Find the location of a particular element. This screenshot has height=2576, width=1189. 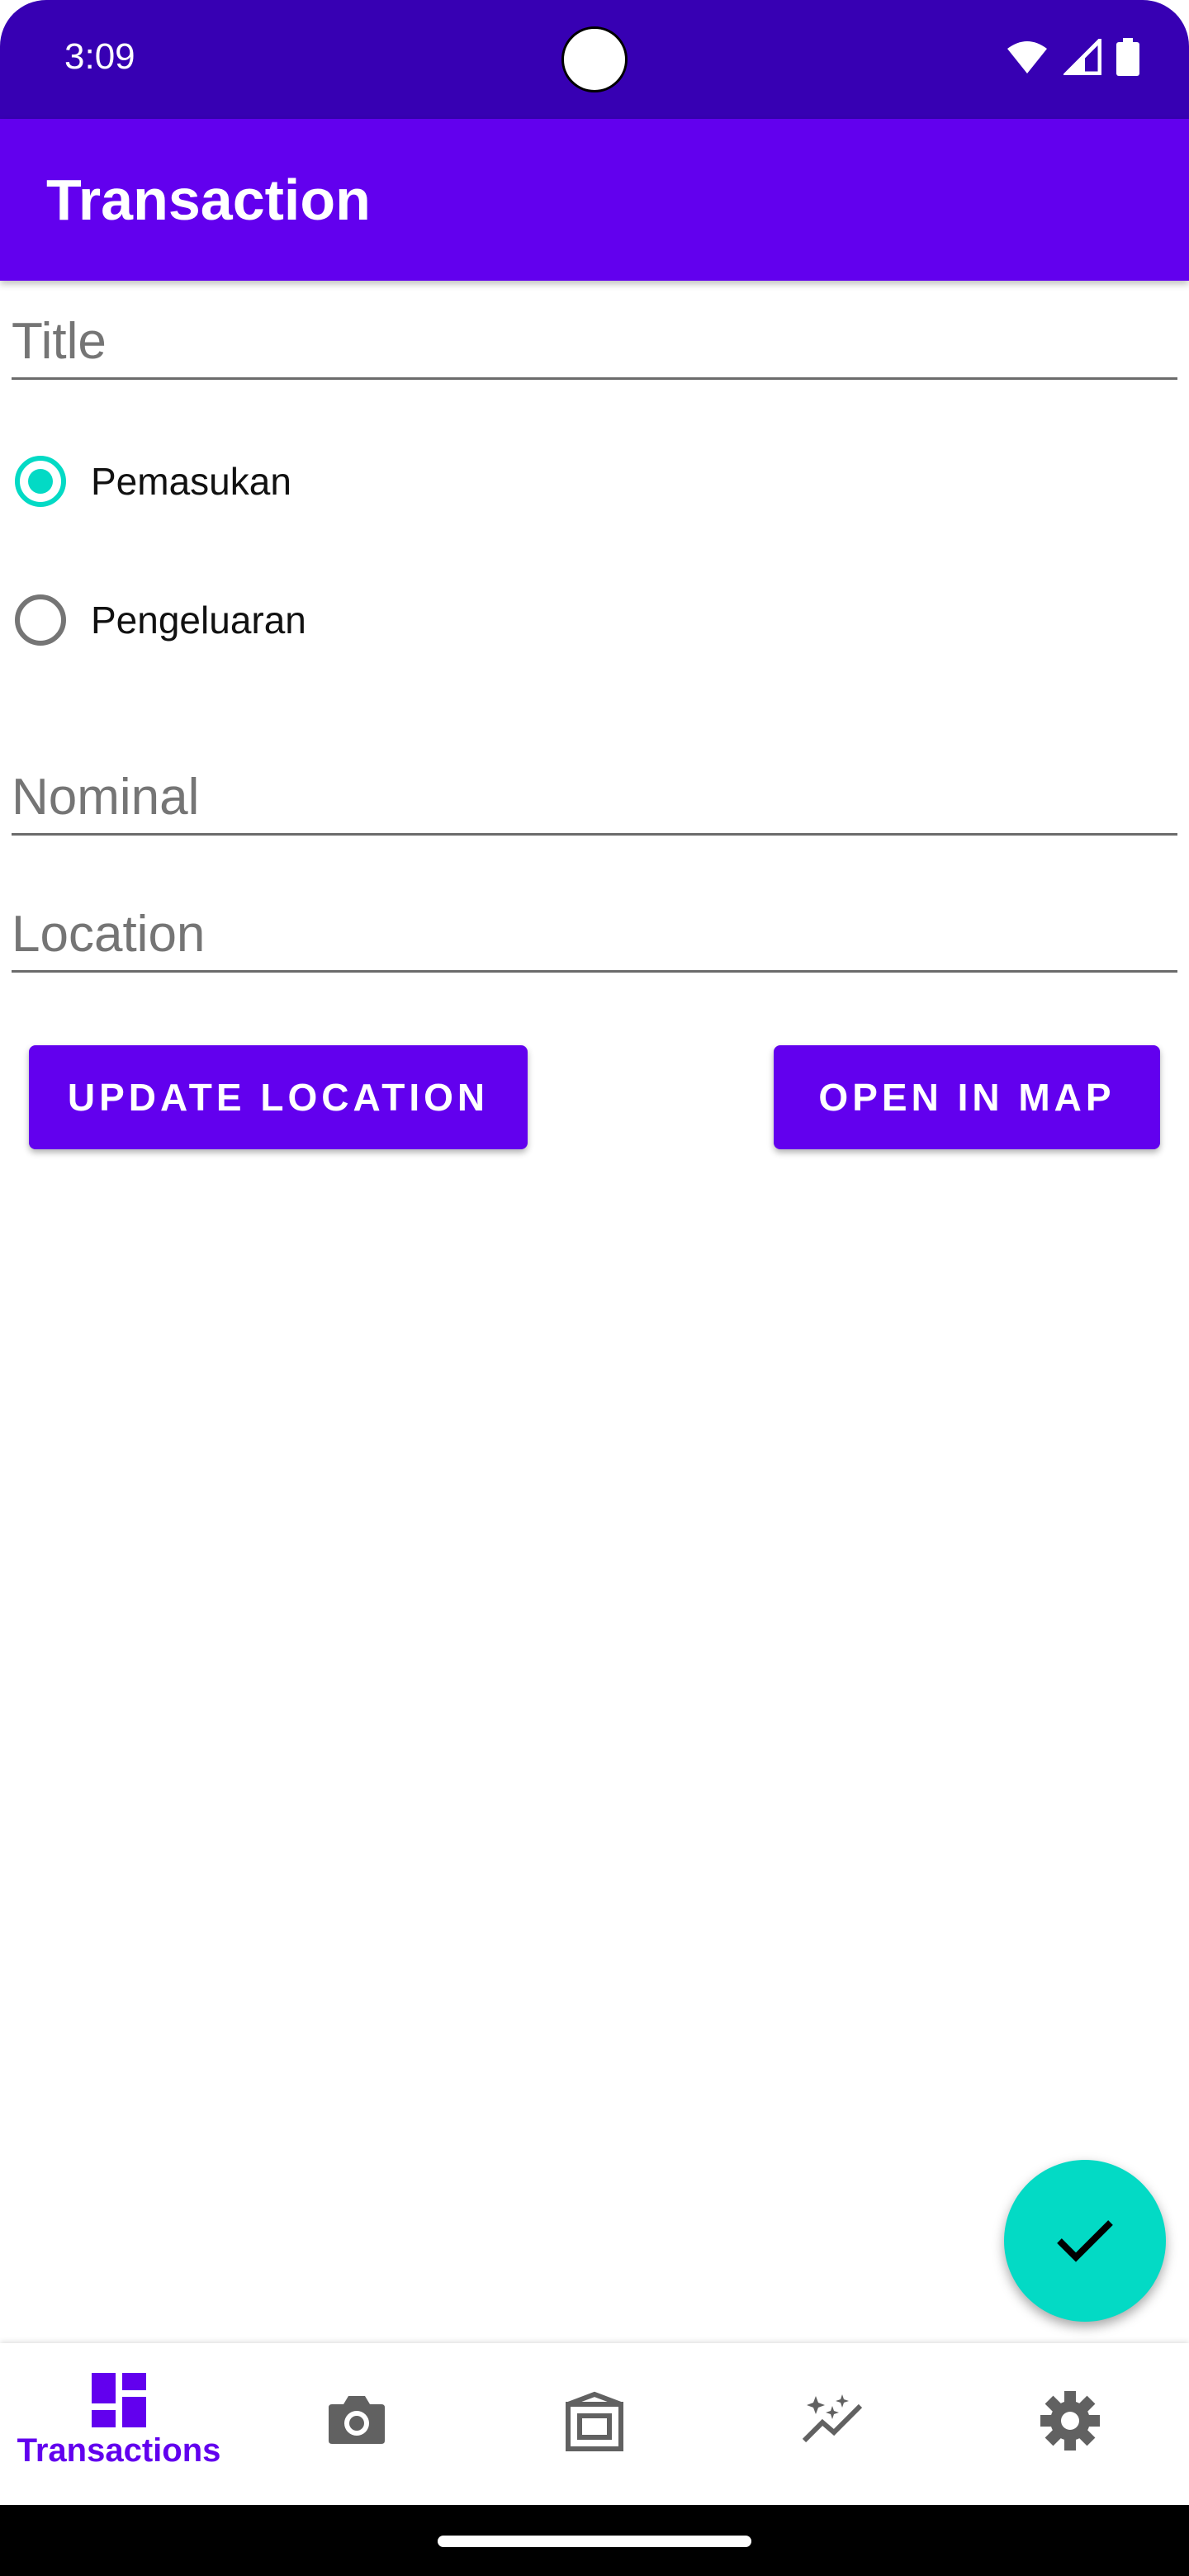

nominal-field is located at coordinates (594, 802).